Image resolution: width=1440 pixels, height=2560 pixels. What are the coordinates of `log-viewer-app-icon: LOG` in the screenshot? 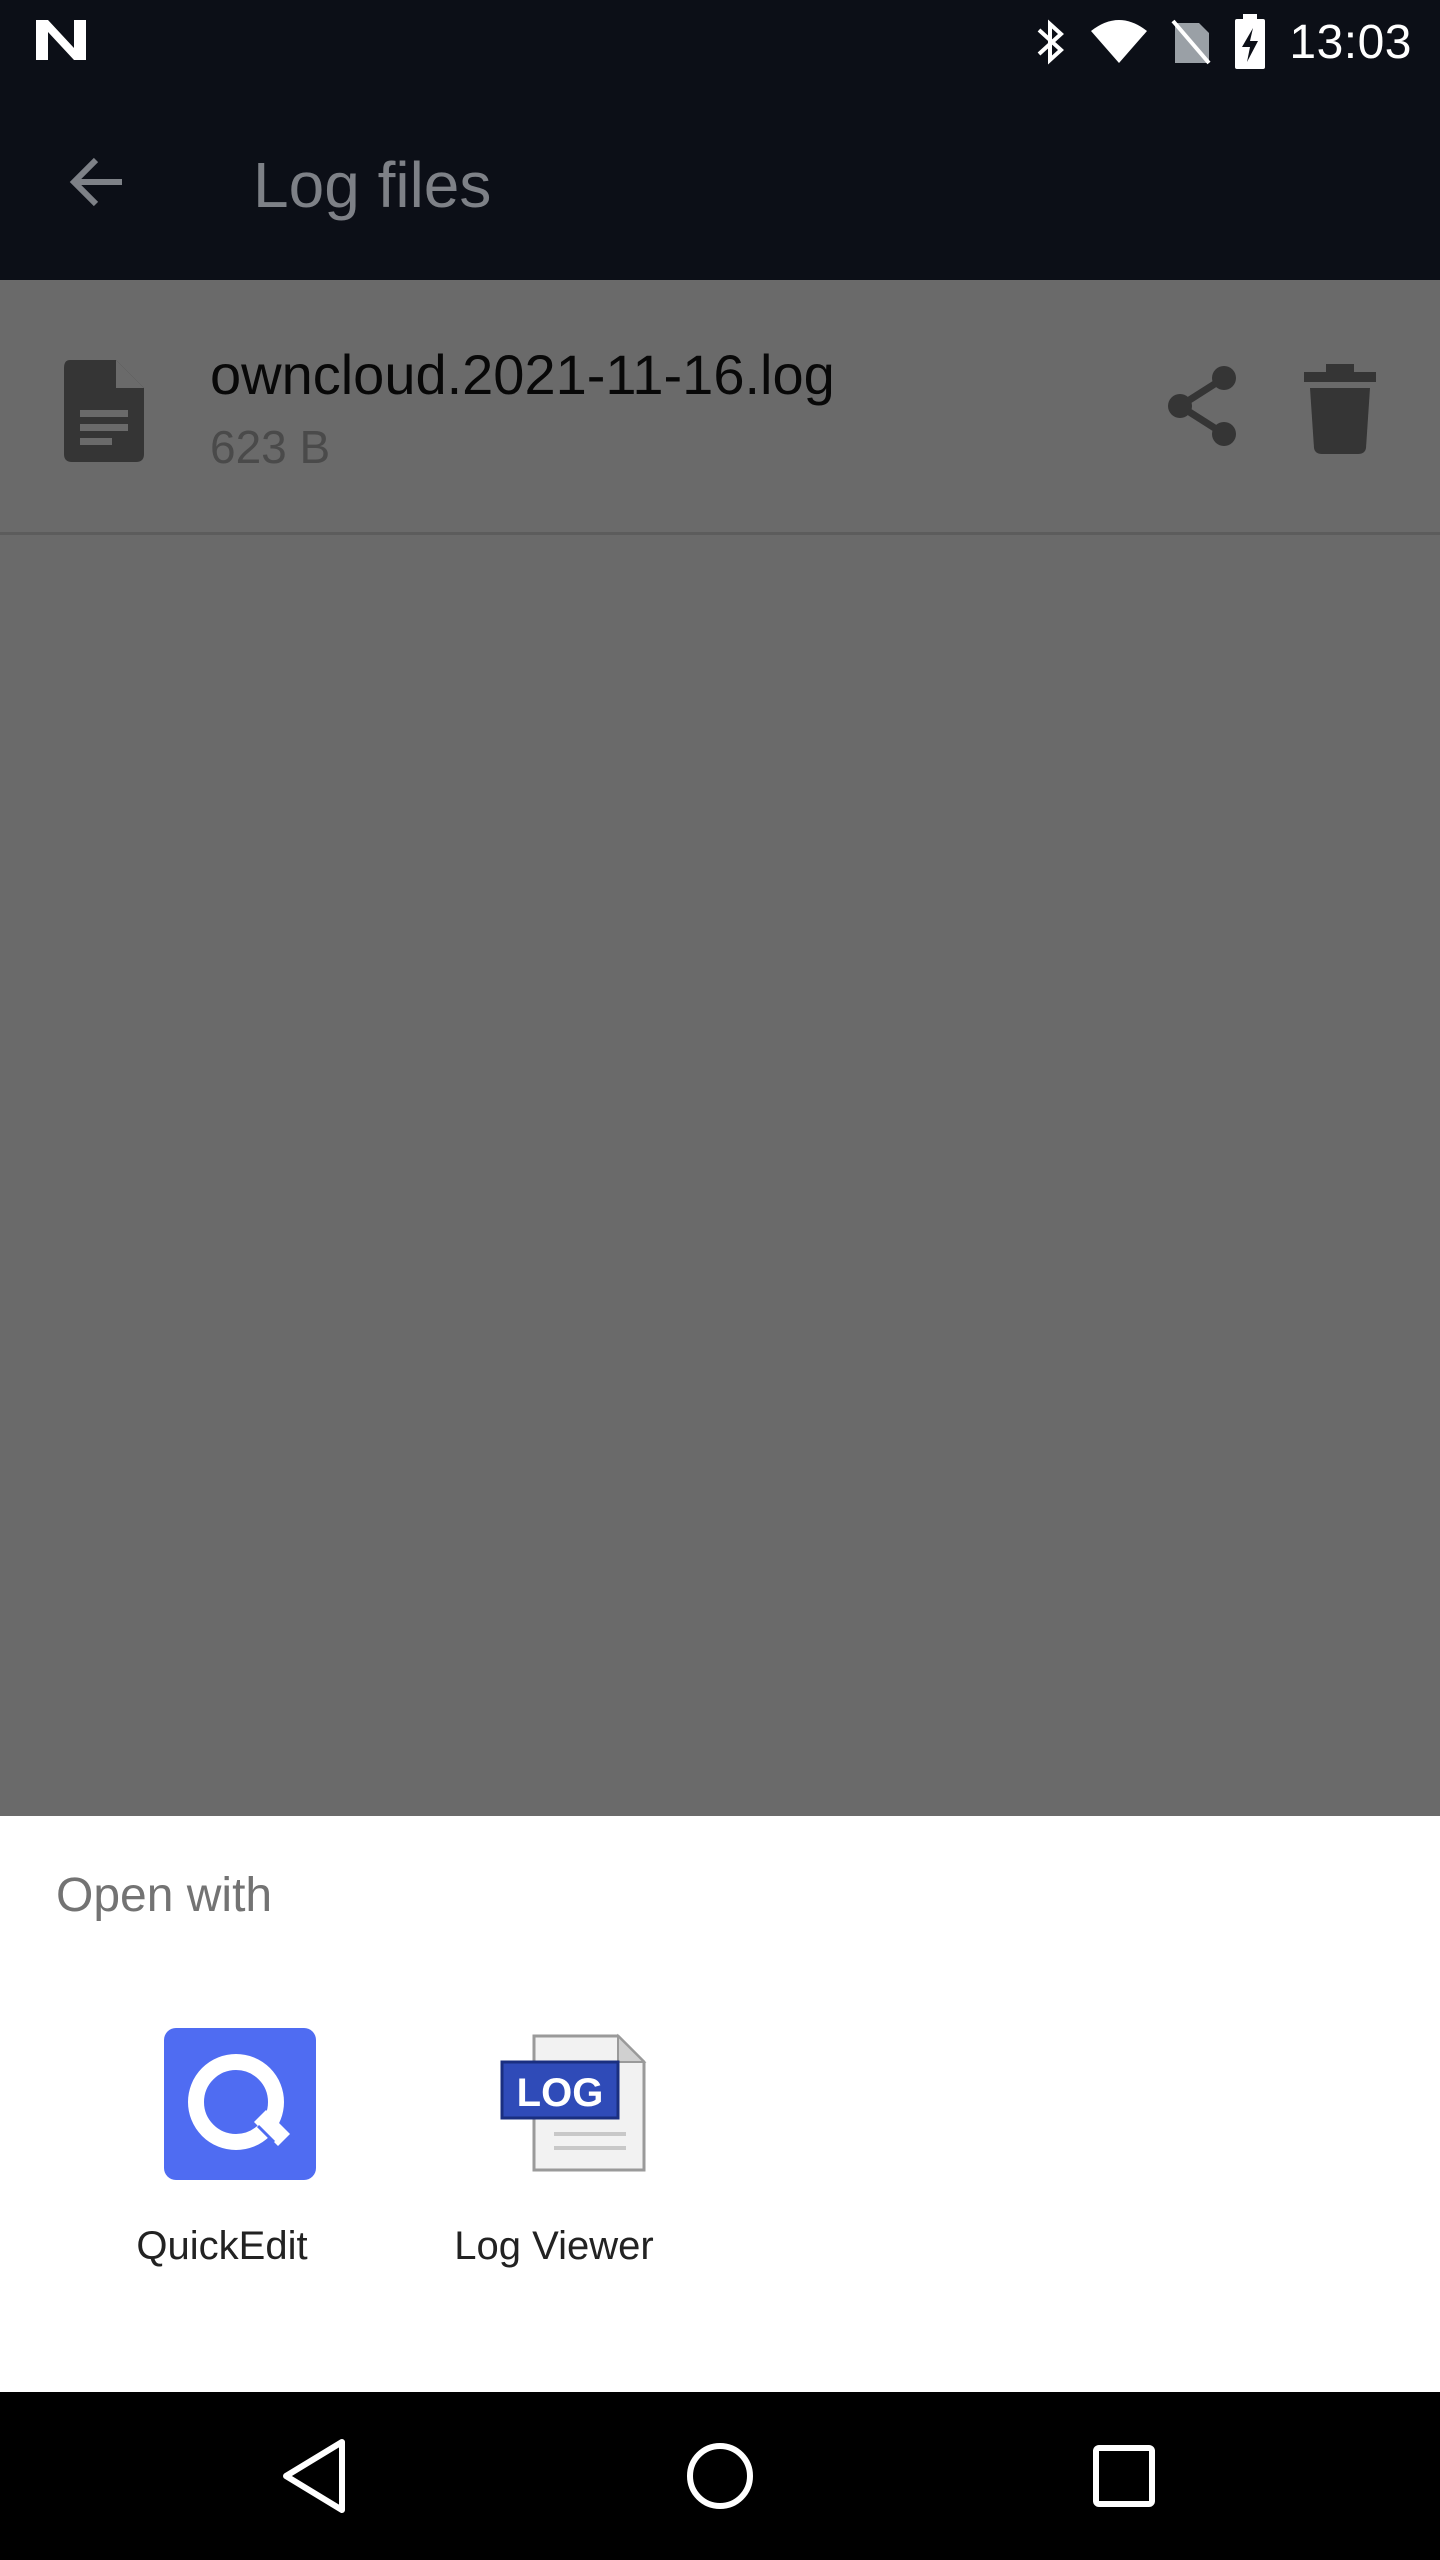 It's located at (572, 2104).